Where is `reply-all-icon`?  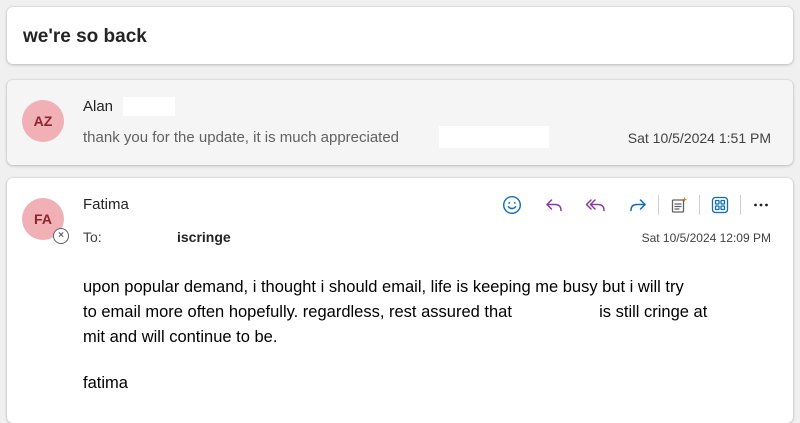
reply-all-icon is located at coordinates (596, 205).